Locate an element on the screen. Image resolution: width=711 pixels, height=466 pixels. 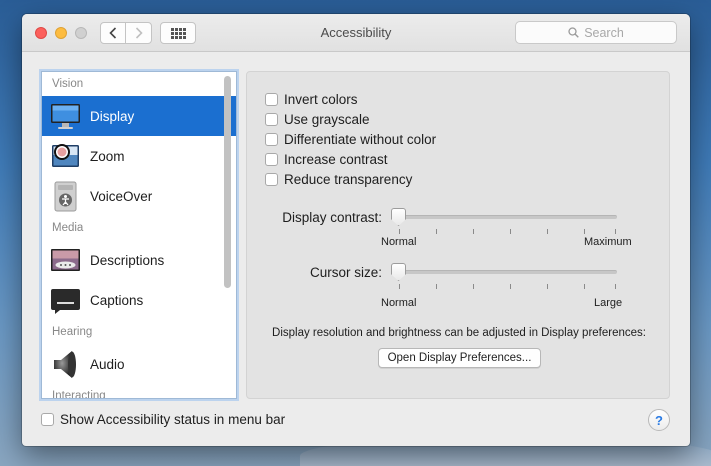
differentiate-without-color-checkbox: Differentiate without color is located at coordinates (350, 139).